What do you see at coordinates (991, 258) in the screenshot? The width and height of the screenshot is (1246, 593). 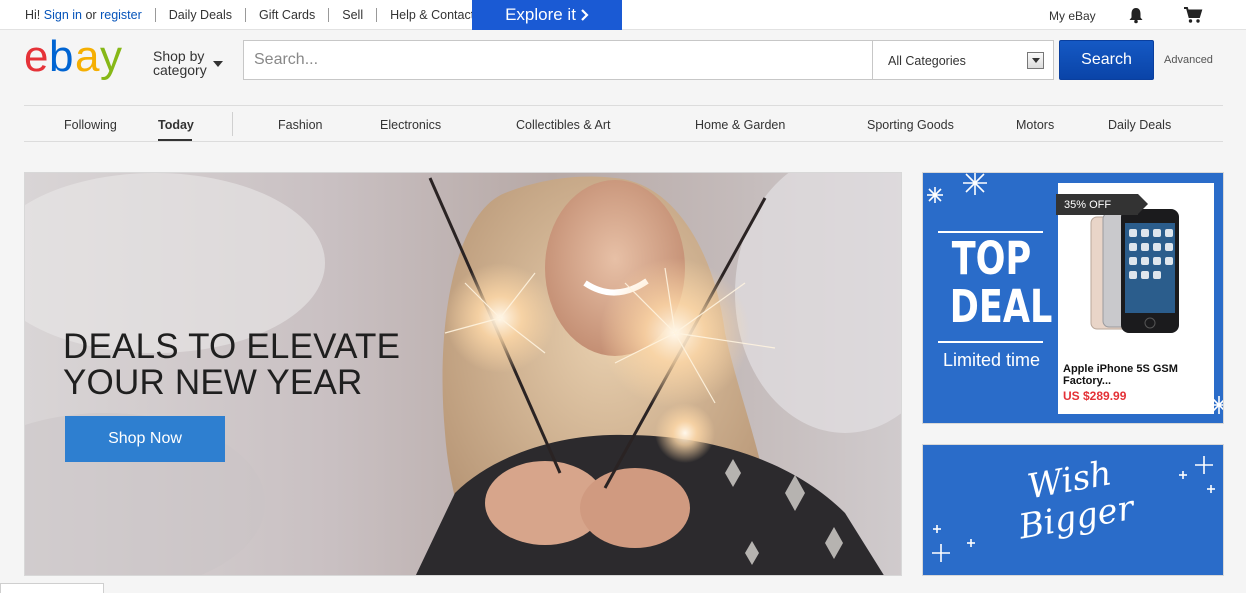 I see `top-word: TOP` at bounding box center [991, 258].